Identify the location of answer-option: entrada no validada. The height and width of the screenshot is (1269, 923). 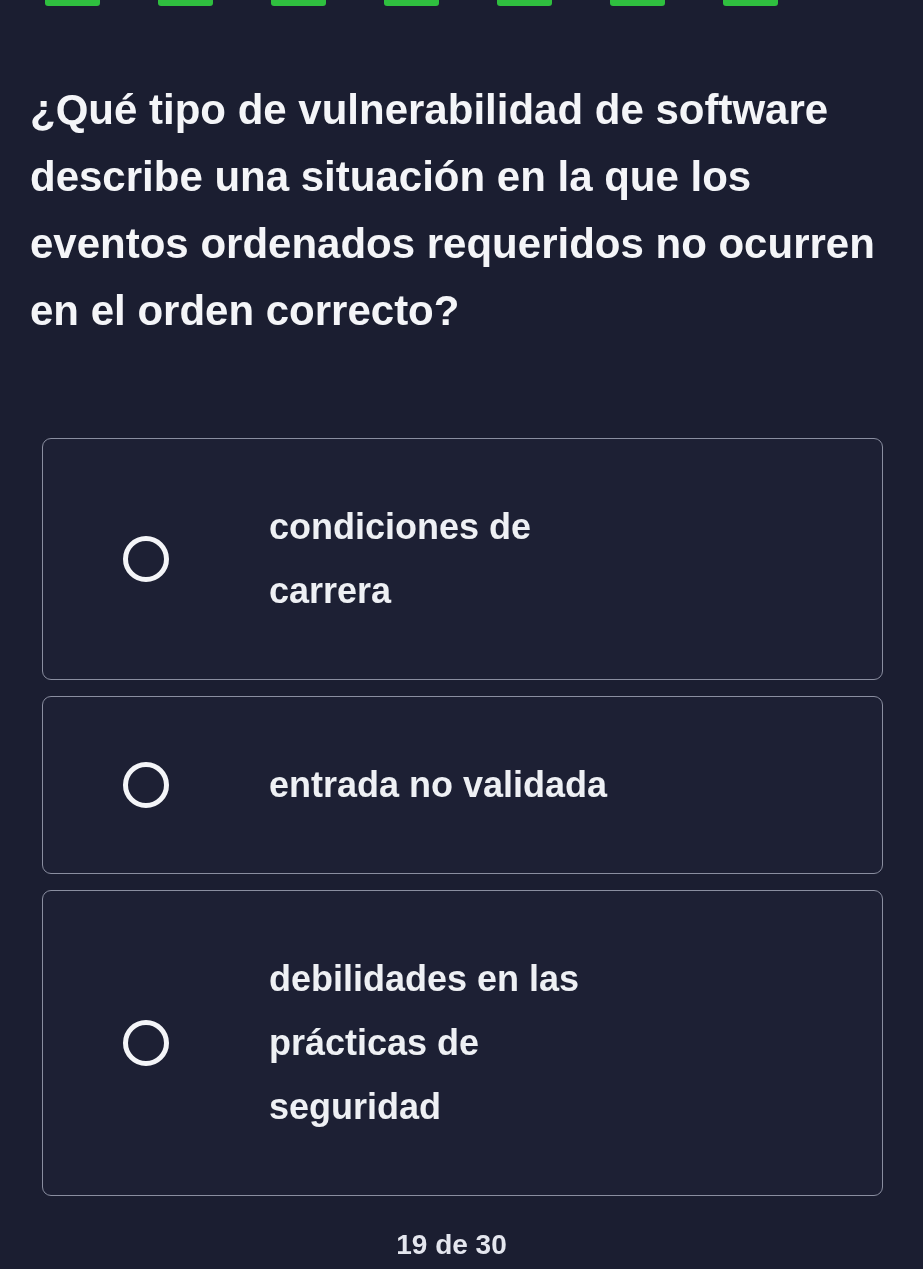
(462, 785).